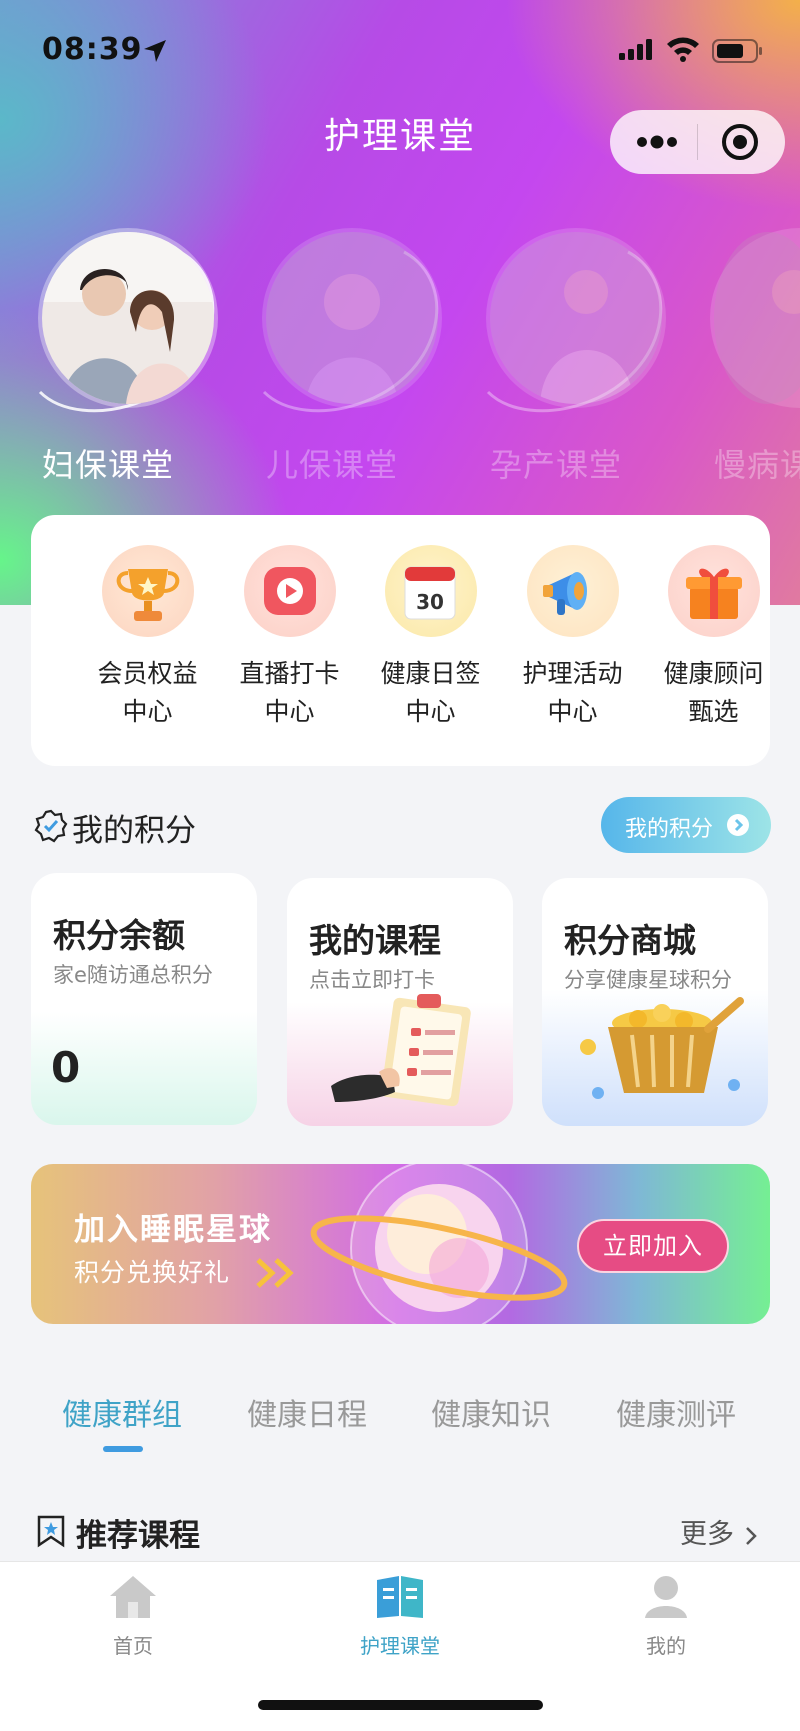 The height and width of the screenshot is (1731, 800). What do you see at coordinates (123, 1449) in the screenshot?
I see `tab-indicator` at bounding box center [123, 1449].